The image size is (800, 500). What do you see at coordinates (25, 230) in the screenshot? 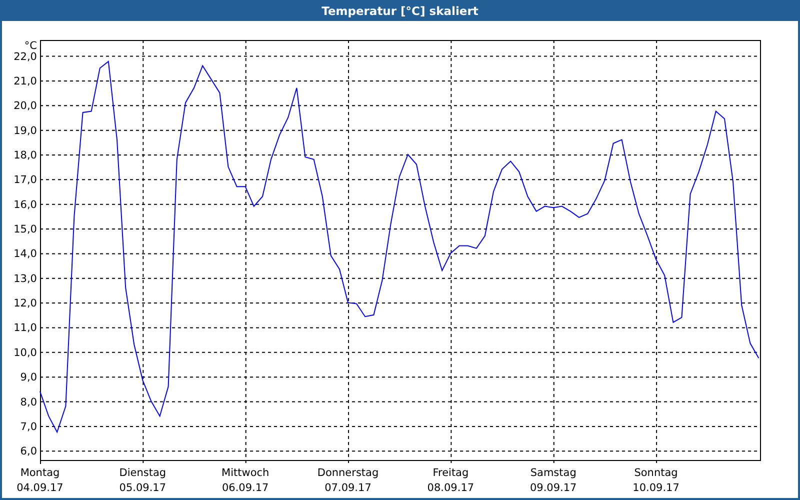
I see `axis-label: 15,0` at bounding box center [25, 230].